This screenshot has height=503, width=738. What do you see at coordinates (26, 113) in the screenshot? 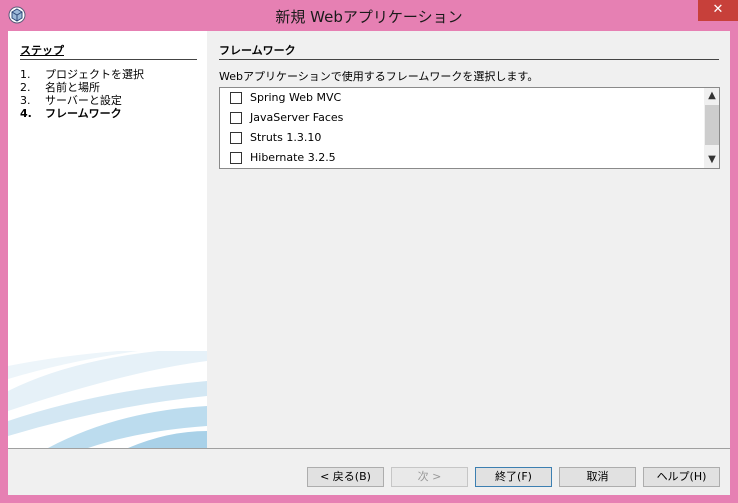
I see `step-number: 4.` at bounding box center [26, 113].